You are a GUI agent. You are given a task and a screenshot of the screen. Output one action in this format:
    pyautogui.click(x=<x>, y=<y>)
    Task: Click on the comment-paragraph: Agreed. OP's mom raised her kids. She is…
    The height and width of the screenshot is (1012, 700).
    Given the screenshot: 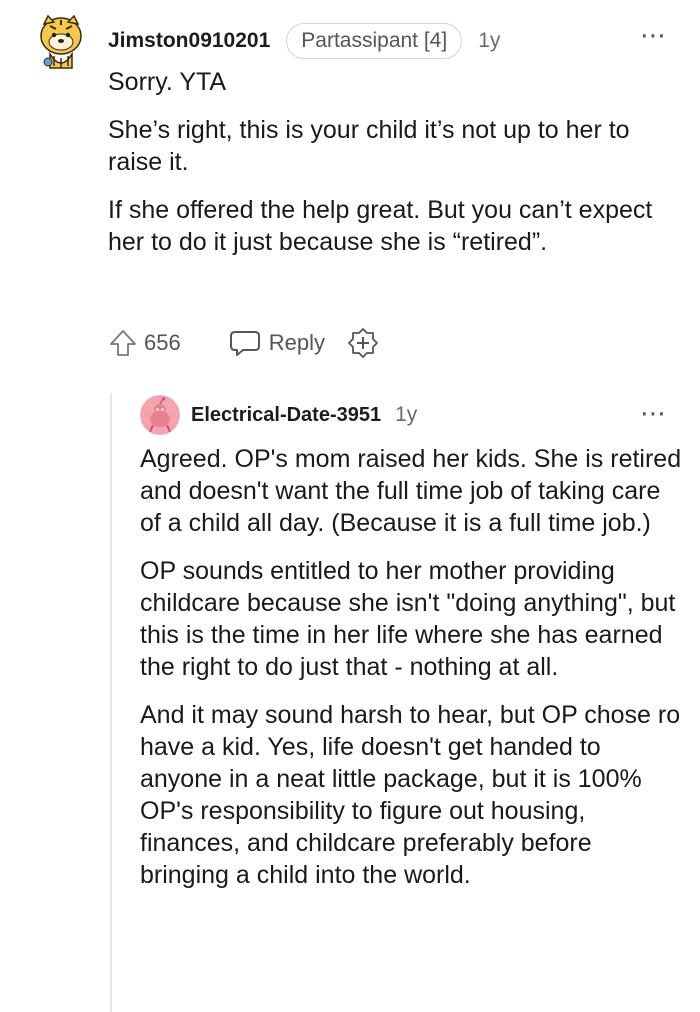 What is the action you would take?
    pyautogui.click(x=411, y=491)
    